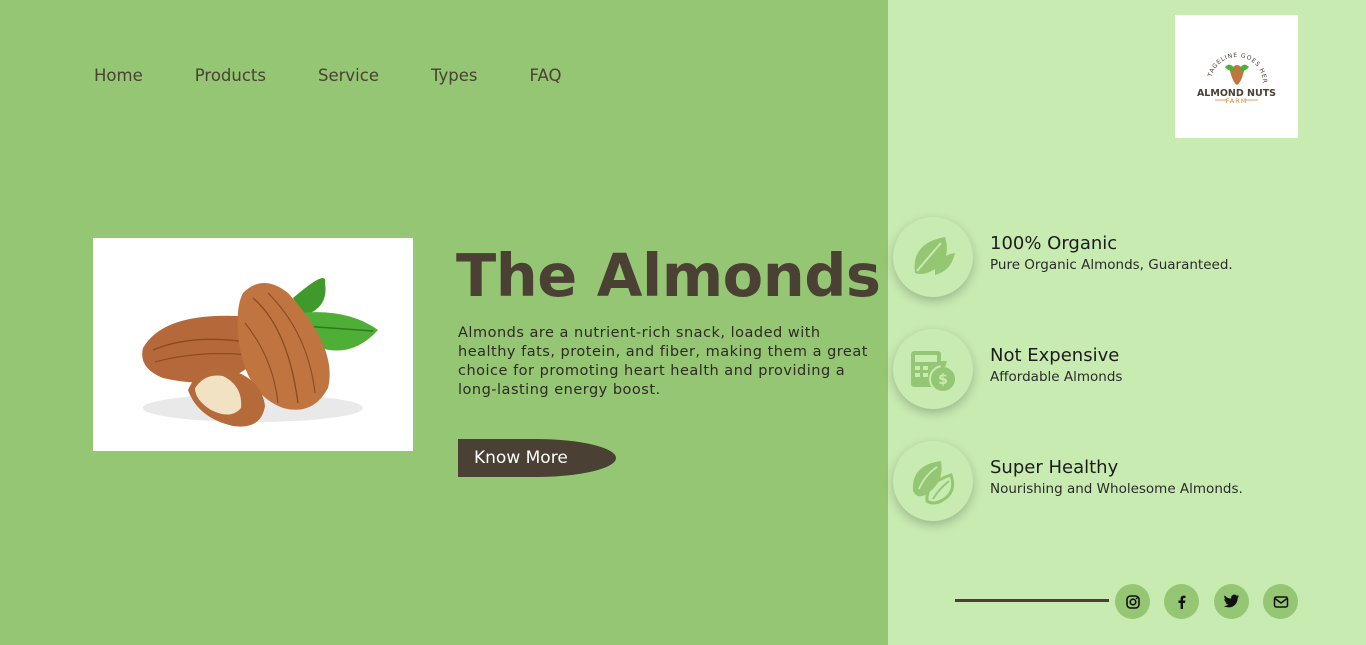 Image resolution: width=1366 pixels, height=645 pixels. Describe the element at coordinates (1116, 489) in the screenshot. I see `feature-subtitle: Nourishing and Wholesome Almonds.` at that location.